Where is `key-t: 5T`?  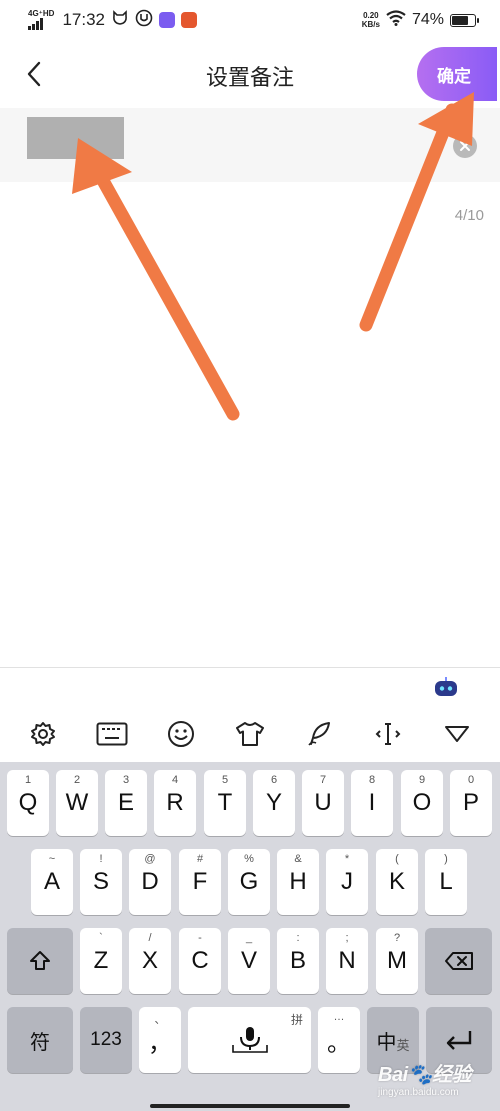
key-t: 5T is located at coordinates (225, 803).